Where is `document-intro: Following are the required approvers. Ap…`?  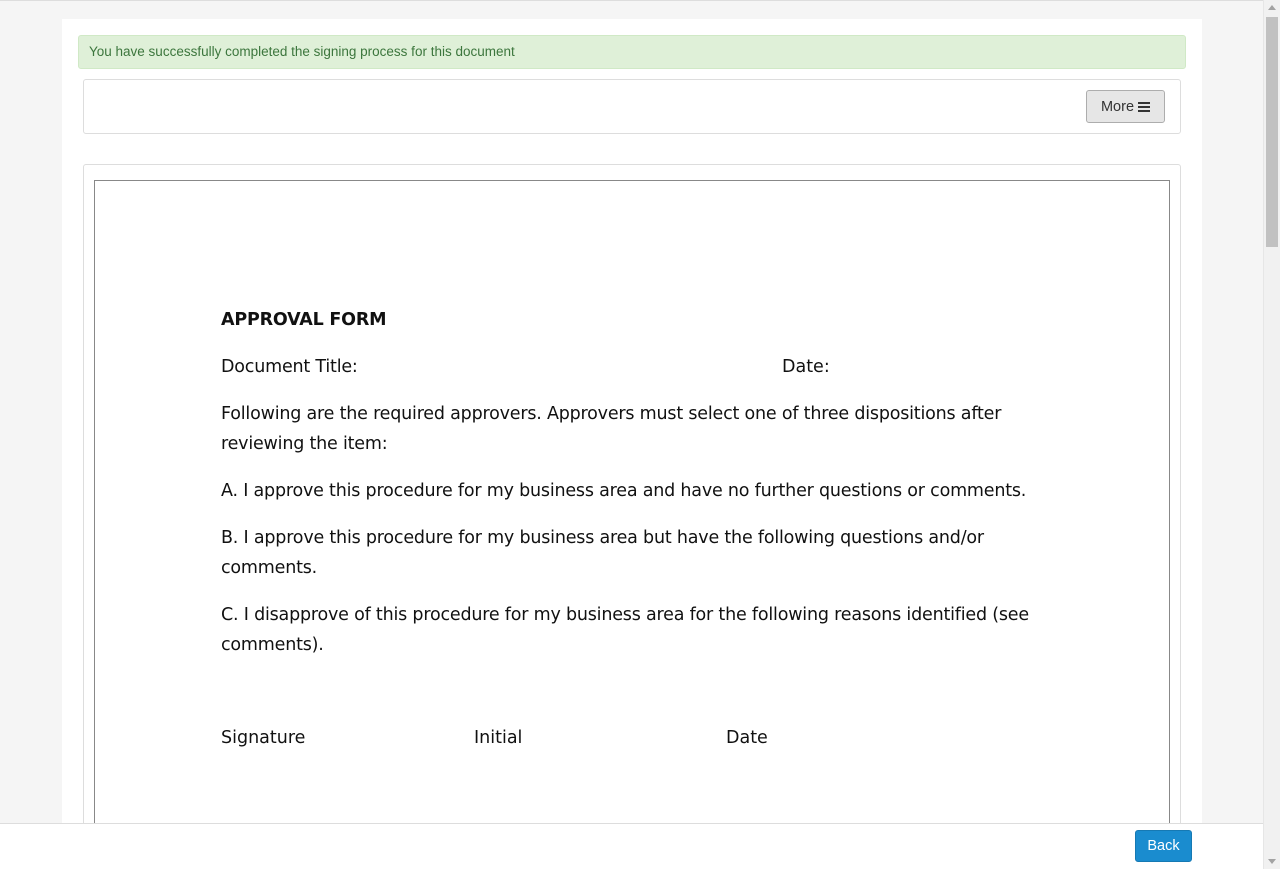 document-intro: Following are the required approvers. Ap… is located at coordinates (611, 429).